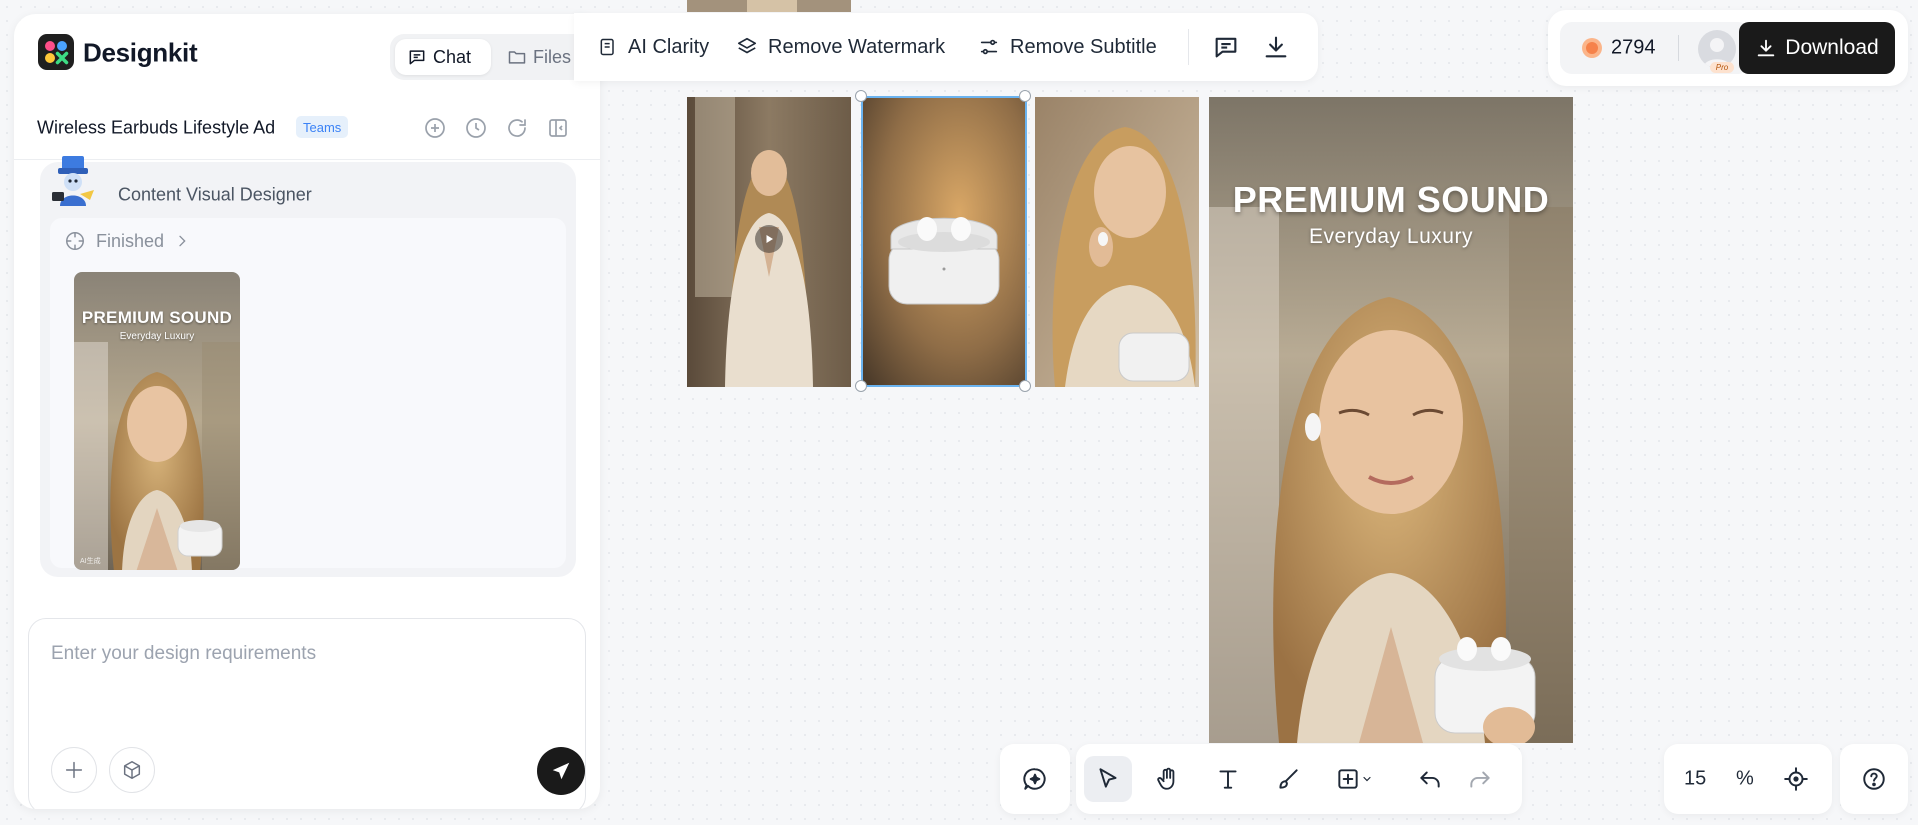 The height and width of the screenshot is (825, 1918). I want to click on woman-earbud-image, so click(1117, 242).